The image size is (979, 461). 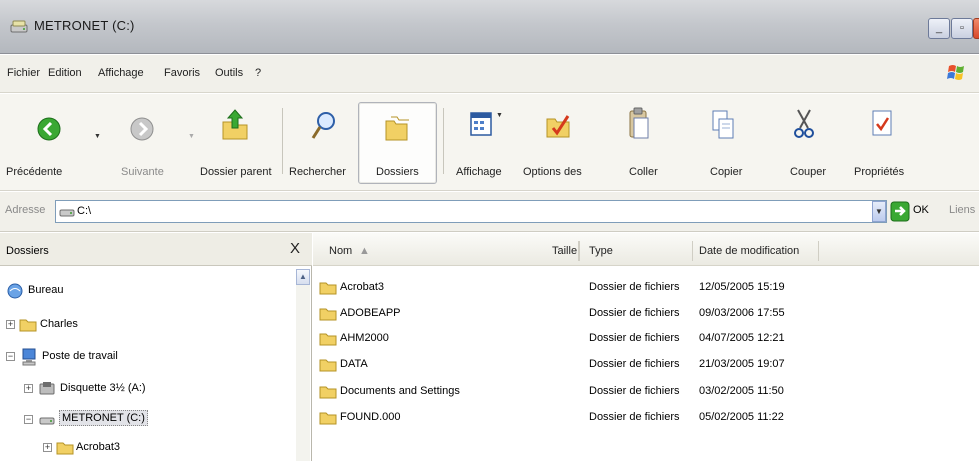 What do you see at coordinates (146, 325) in the screenshot?
I see `tree-item-charles: + Charles` at bounding box center [146, 325].